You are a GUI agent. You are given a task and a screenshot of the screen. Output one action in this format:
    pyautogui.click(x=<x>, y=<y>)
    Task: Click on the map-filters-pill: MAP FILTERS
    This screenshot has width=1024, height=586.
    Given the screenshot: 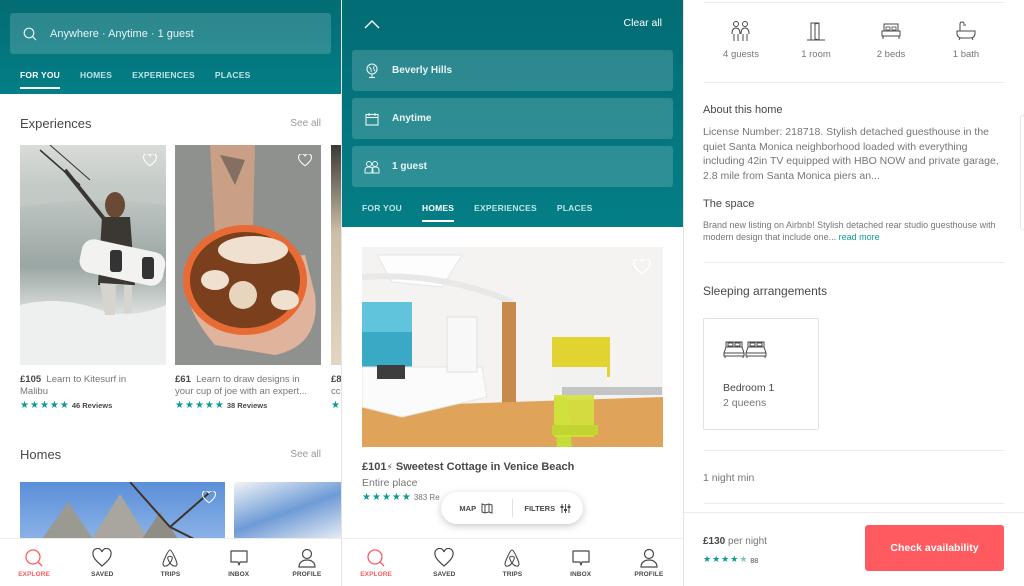 What is the action you would take?
    pyautogui.click(x=512, y=508)
    